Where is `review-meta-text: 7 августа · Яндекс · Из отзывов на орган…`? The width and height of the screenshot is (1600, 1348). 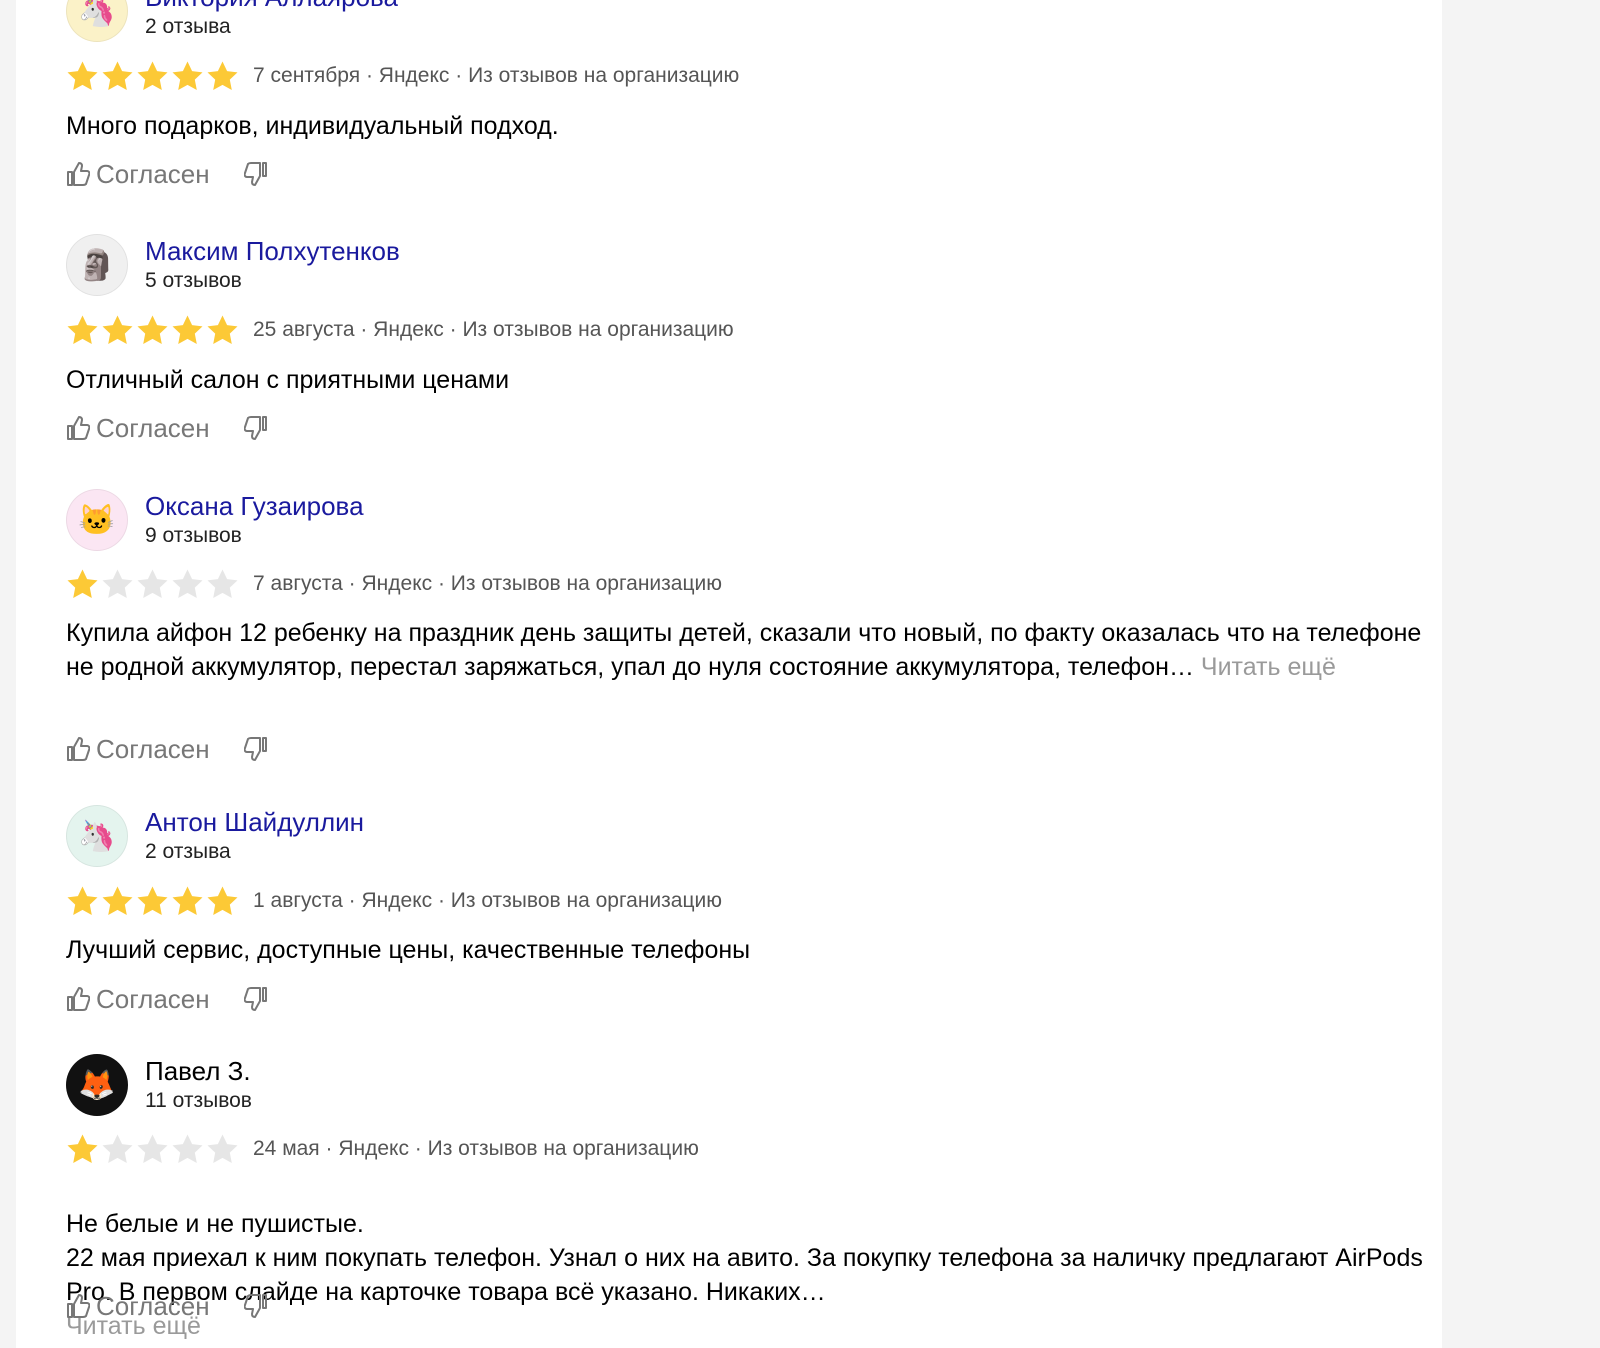 review-meta-text: 7 августа · Яндекс · Из отзывов на орган… is located at coordinates (487, 583).